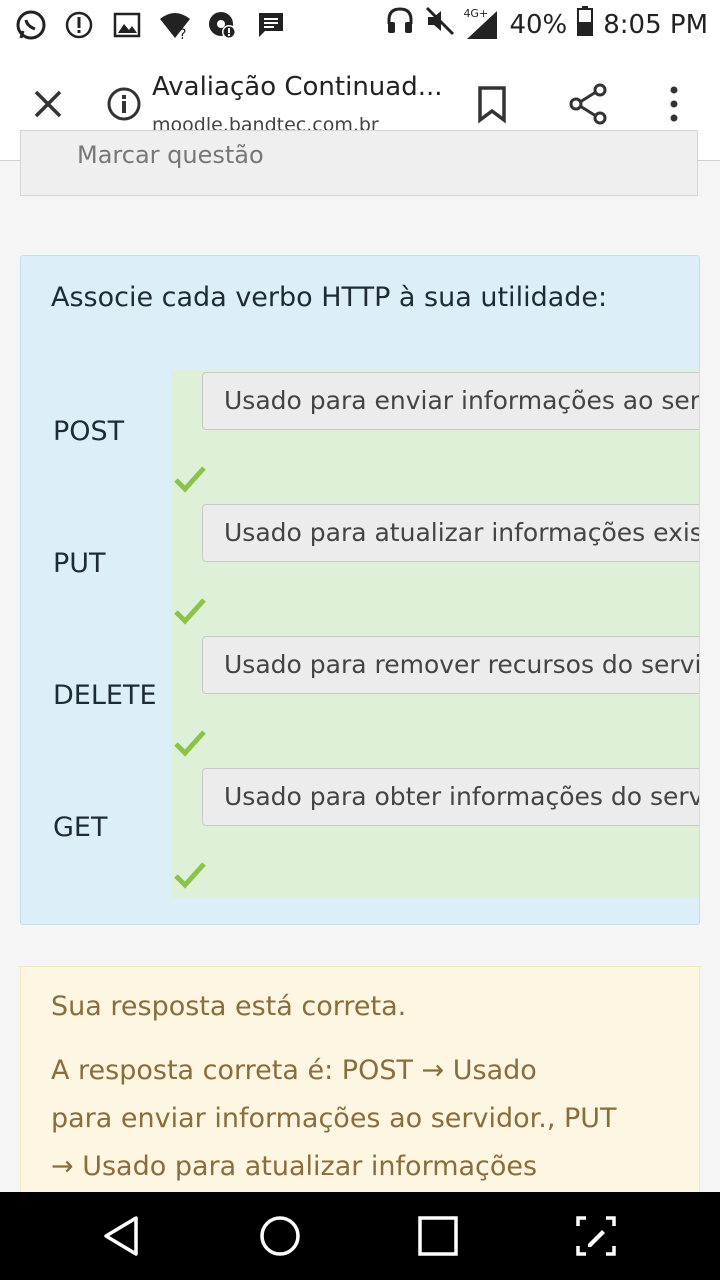 This screenshot has height=1280, width=720. I want to click on home-icon, so click(280, 1236).